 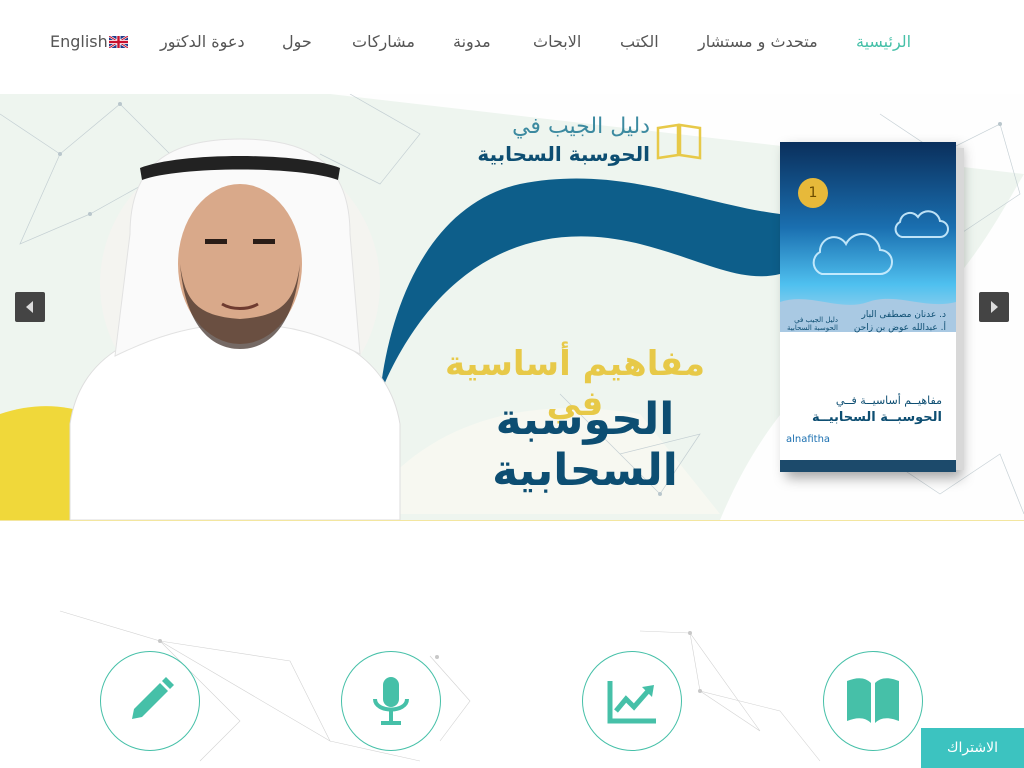 I want to click on book-authors-line2: أ. عبدالله عوض بن زاحن, so click(x=899, y=328).